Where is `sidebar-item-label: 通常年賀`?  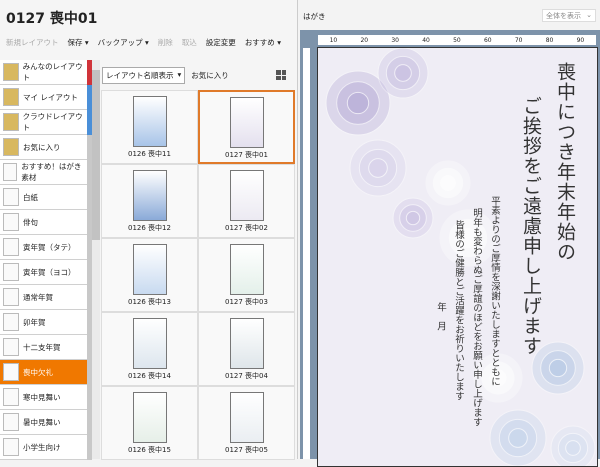 sidebar-item-label: 通常年賀 is located at coordinates (38, 297).